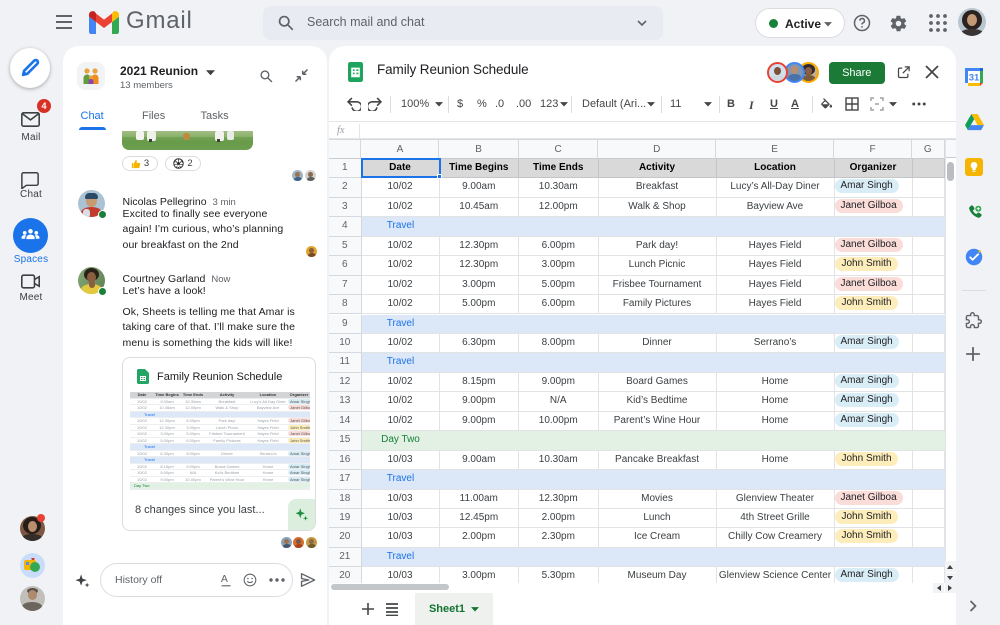 This screenshot has width=1000, height=625. Describe the element at coordinates (974, 78) in the screenshot. I see `svg-text: 31` at that location.